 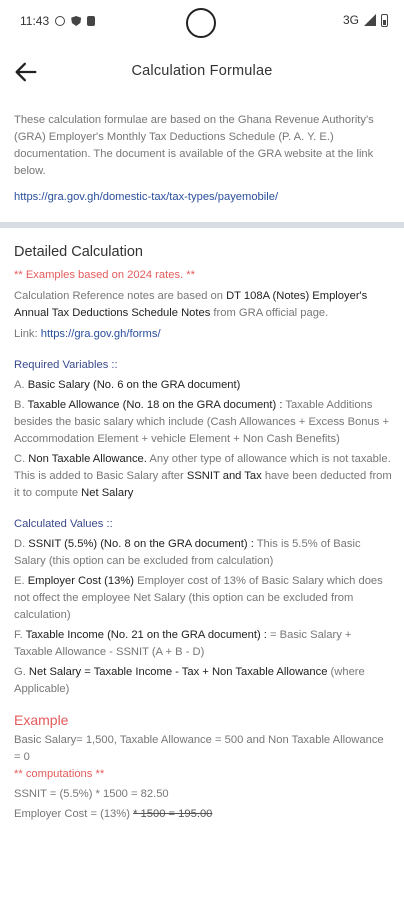 What do you see at coordinates (101, 334) in the screenshot?
I see `gra-forms-link: https://gra.gov.gh/forms/` at bounding box center [101, 334].